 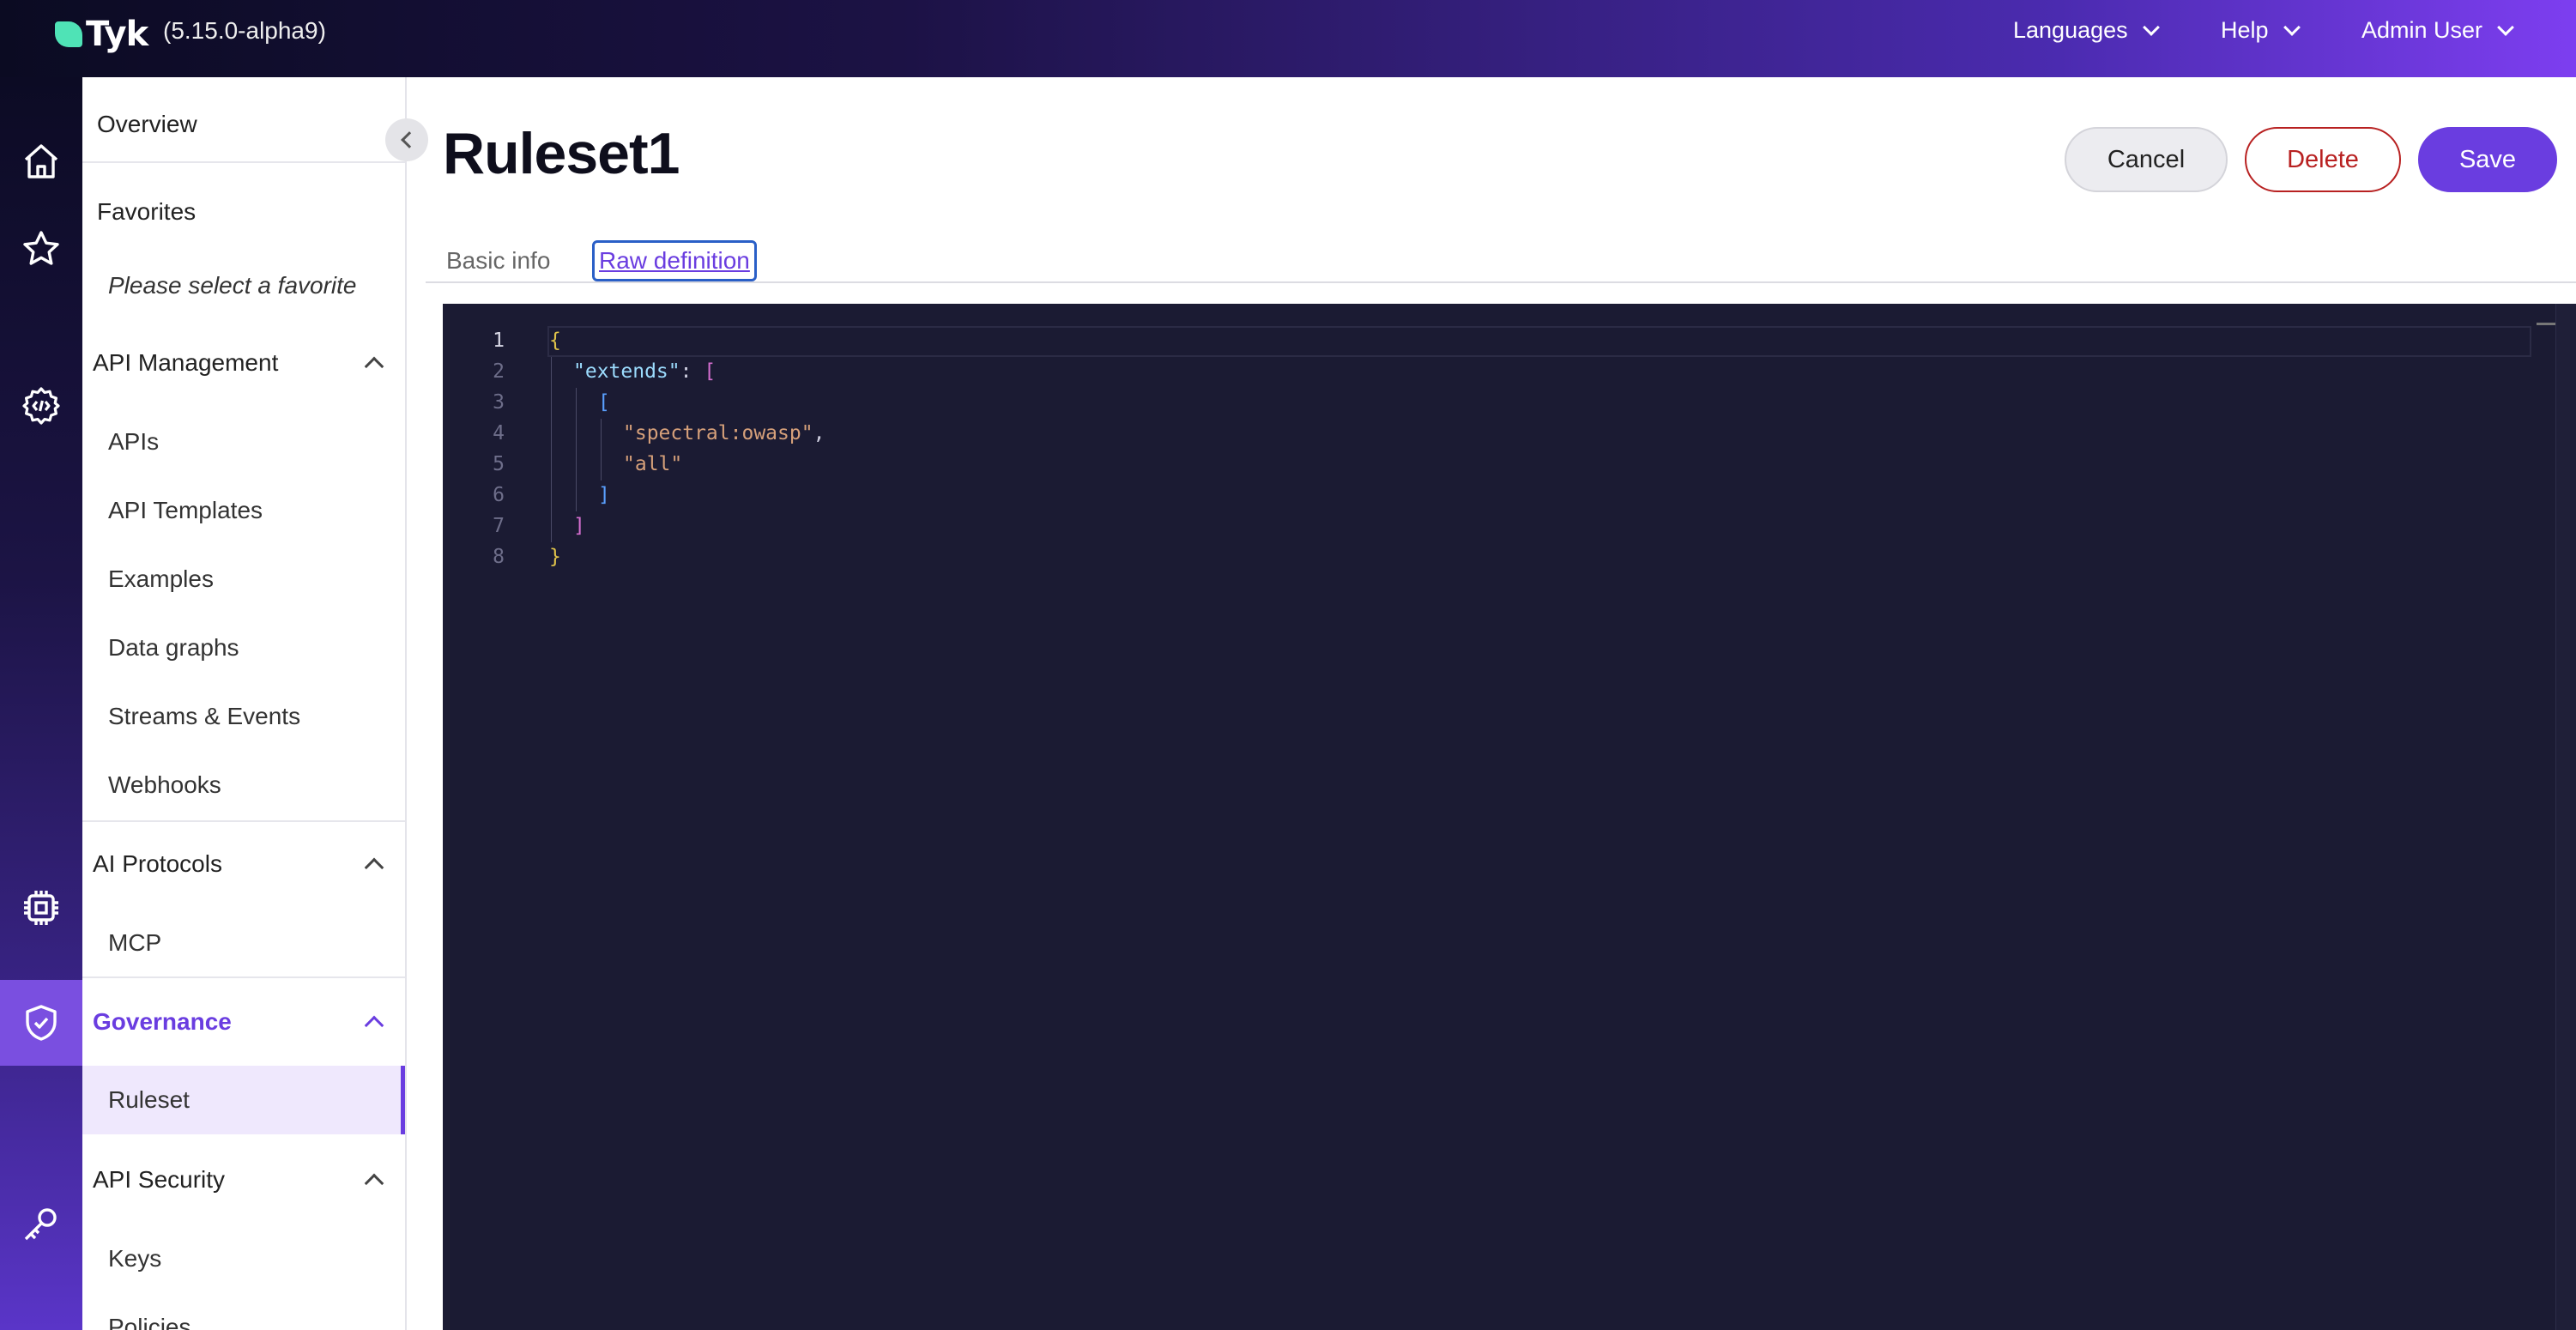 I want to click on sidebar-item-label: Favorites, so click(x=147, y=211).